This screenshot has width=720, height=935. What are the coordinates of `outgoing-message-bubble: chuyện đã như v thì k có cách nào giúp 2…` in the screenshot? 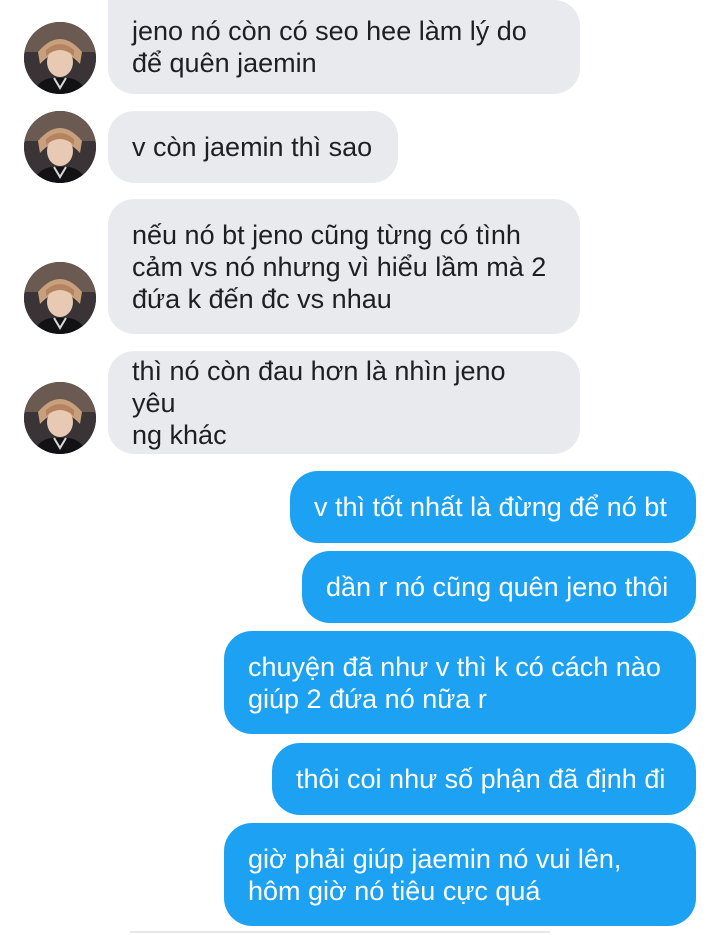 It's located at (460, 682).